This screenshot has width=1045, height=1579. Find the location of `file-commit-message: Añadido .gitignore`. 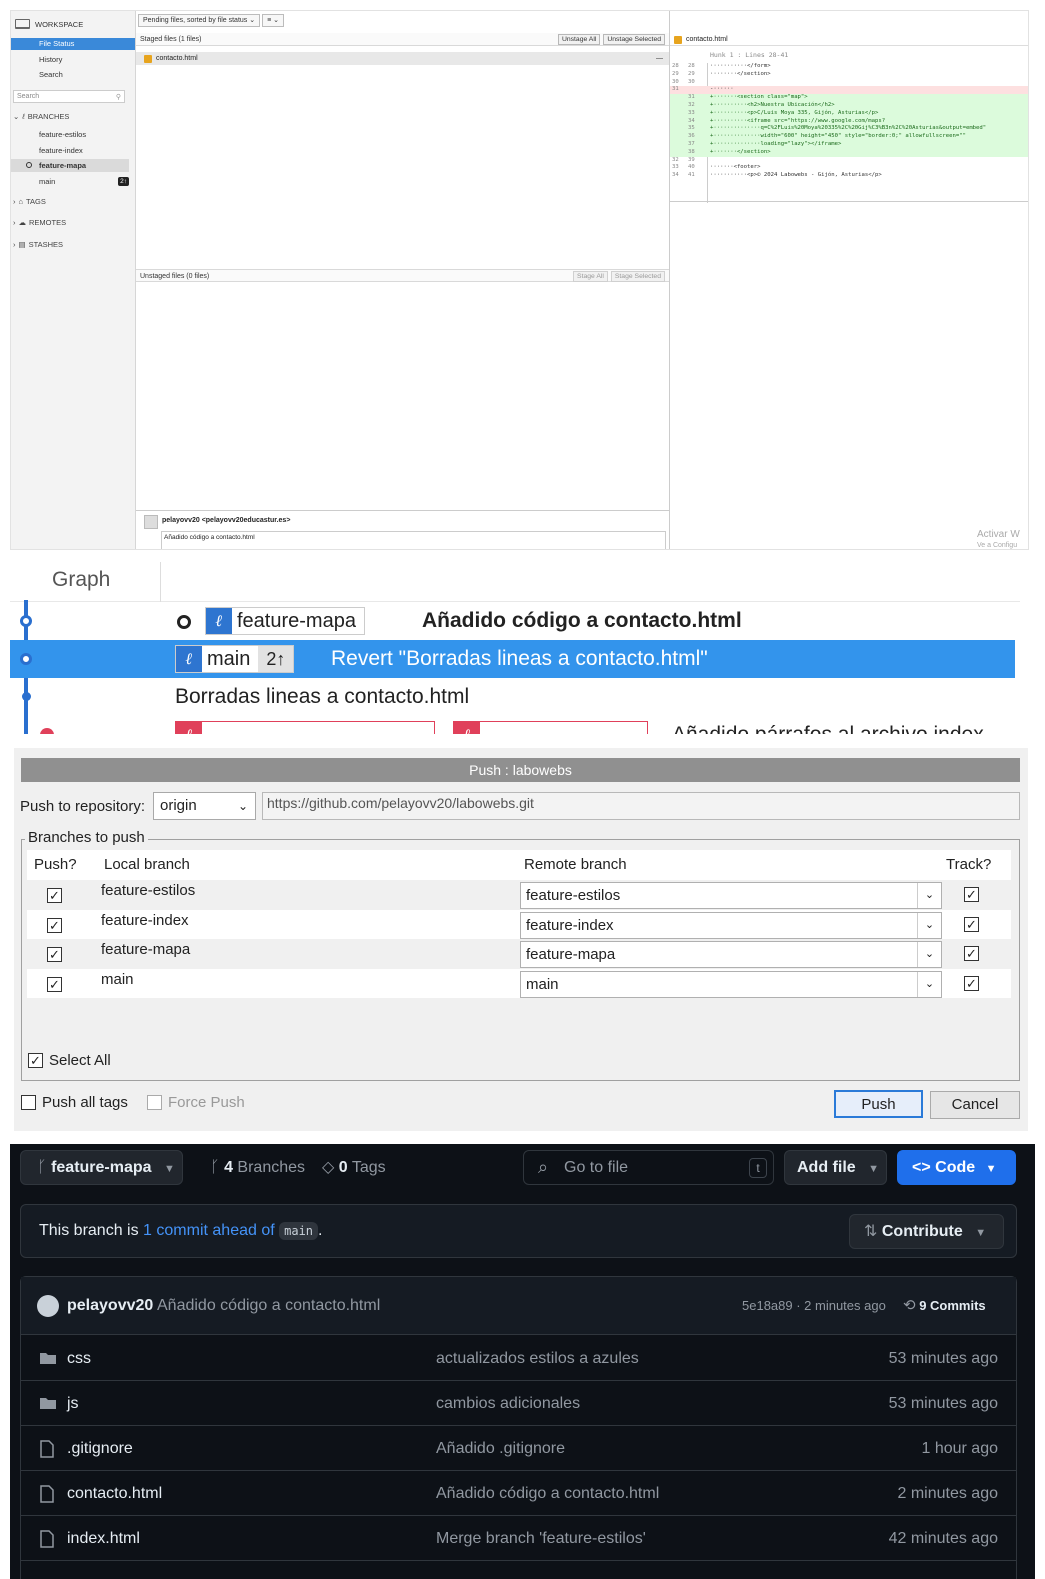

file-commit-message: Añadido .gitignore is located at coordinates (500, 1448).